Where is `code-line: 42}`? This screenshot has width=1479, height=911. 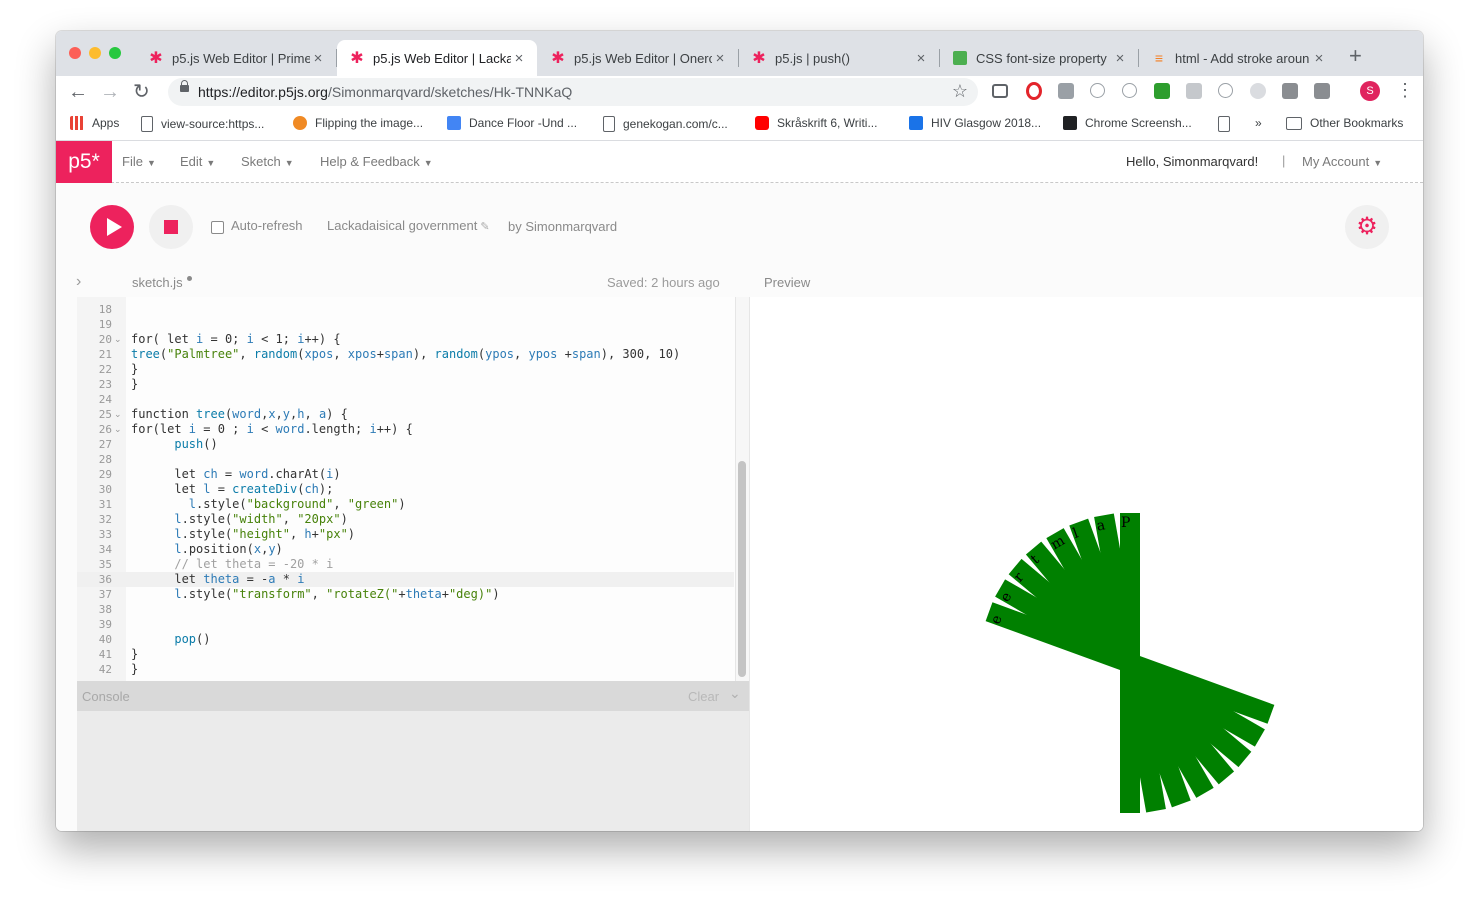 code-line: 42} is located at coordinates (405, 669).